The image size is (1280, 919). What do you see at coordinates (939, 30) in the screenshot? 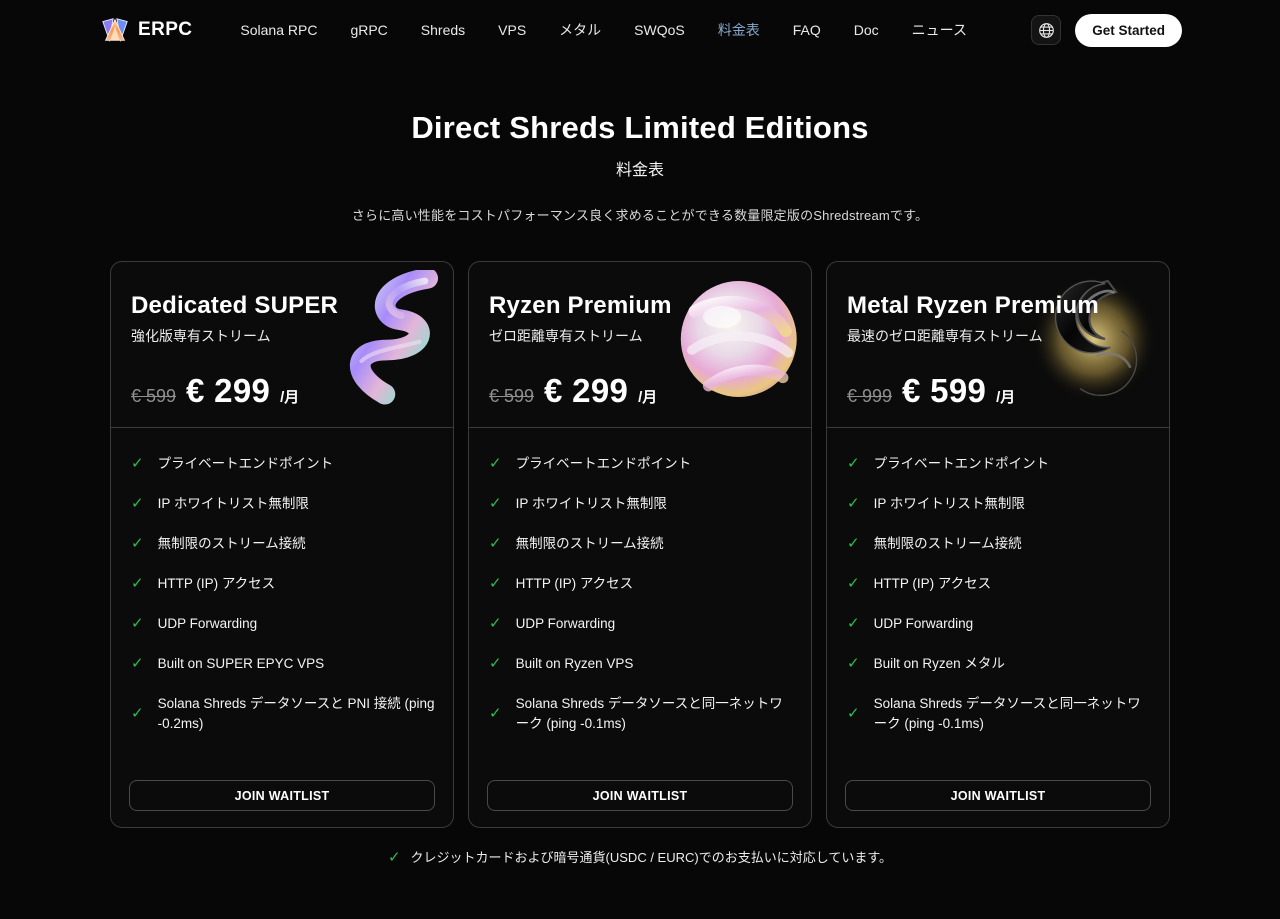
I see `nav-item-news: ニュース` at bounding box center [939, 30].